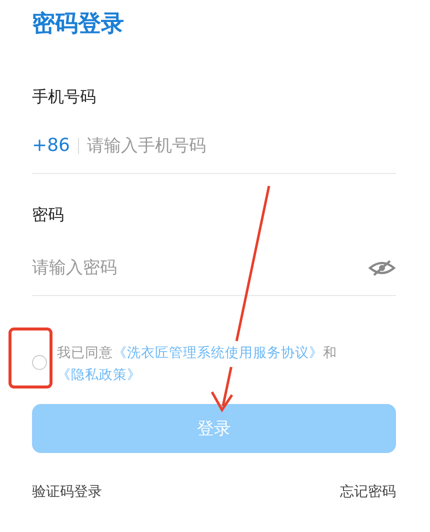 This screenshot has height=532, width=430. What do you see at coordinates (218, 353) in the screenshot?
I see `terms-link: 《洗衣匠管理系统使用服务协议》` at bounding box center [218, 353].